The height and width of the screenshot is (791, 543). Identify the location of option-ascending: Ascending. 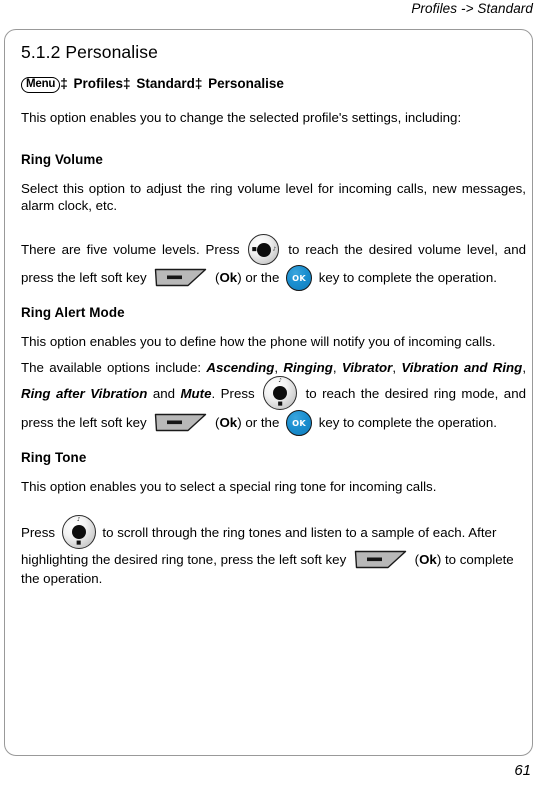
(240, 368).